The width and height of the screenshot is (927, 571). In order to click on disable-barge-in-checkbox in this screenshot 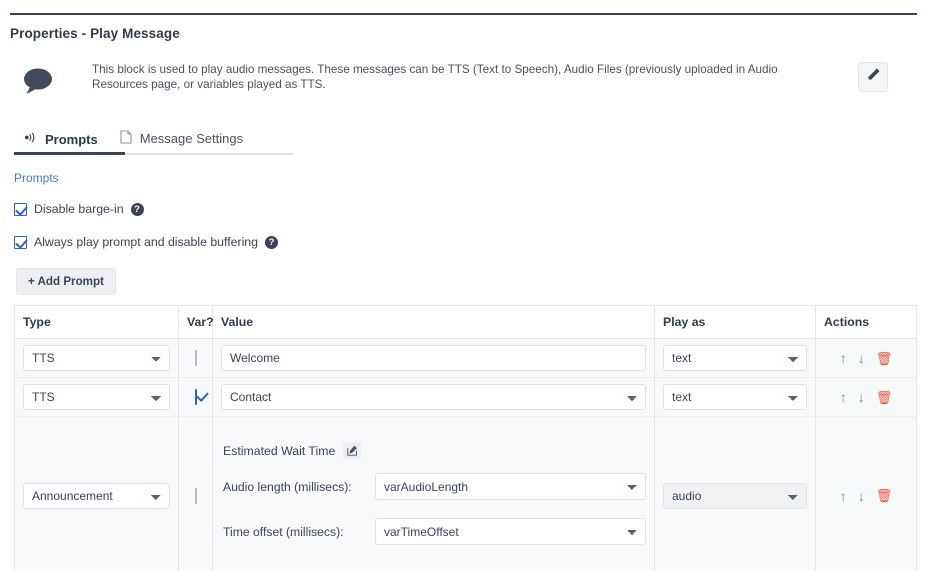, I will do `click(20, 209)`.